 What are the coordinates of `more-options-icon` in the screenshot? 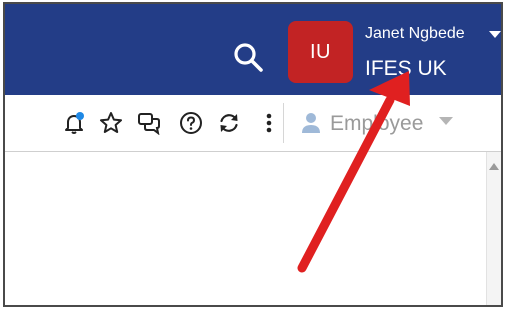 It's located at (269, 123).